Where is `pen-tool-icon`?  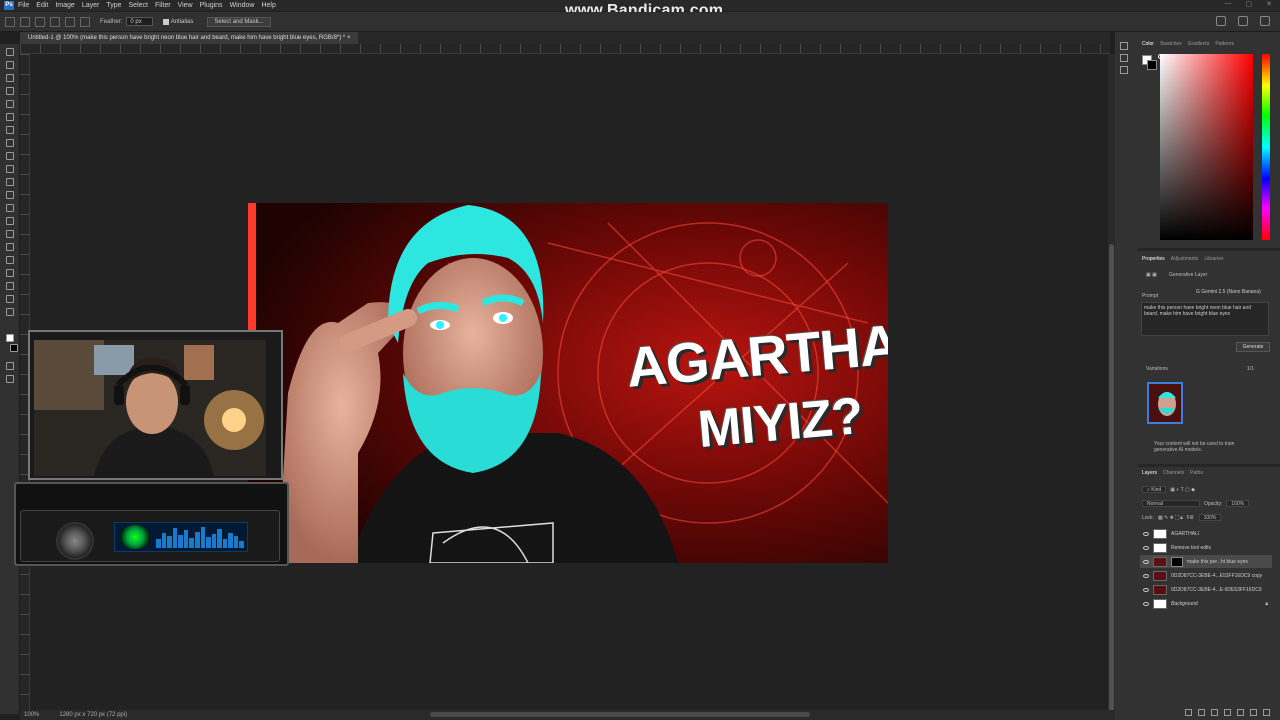
pen-tool-icon is located at coordinates (10, 247).